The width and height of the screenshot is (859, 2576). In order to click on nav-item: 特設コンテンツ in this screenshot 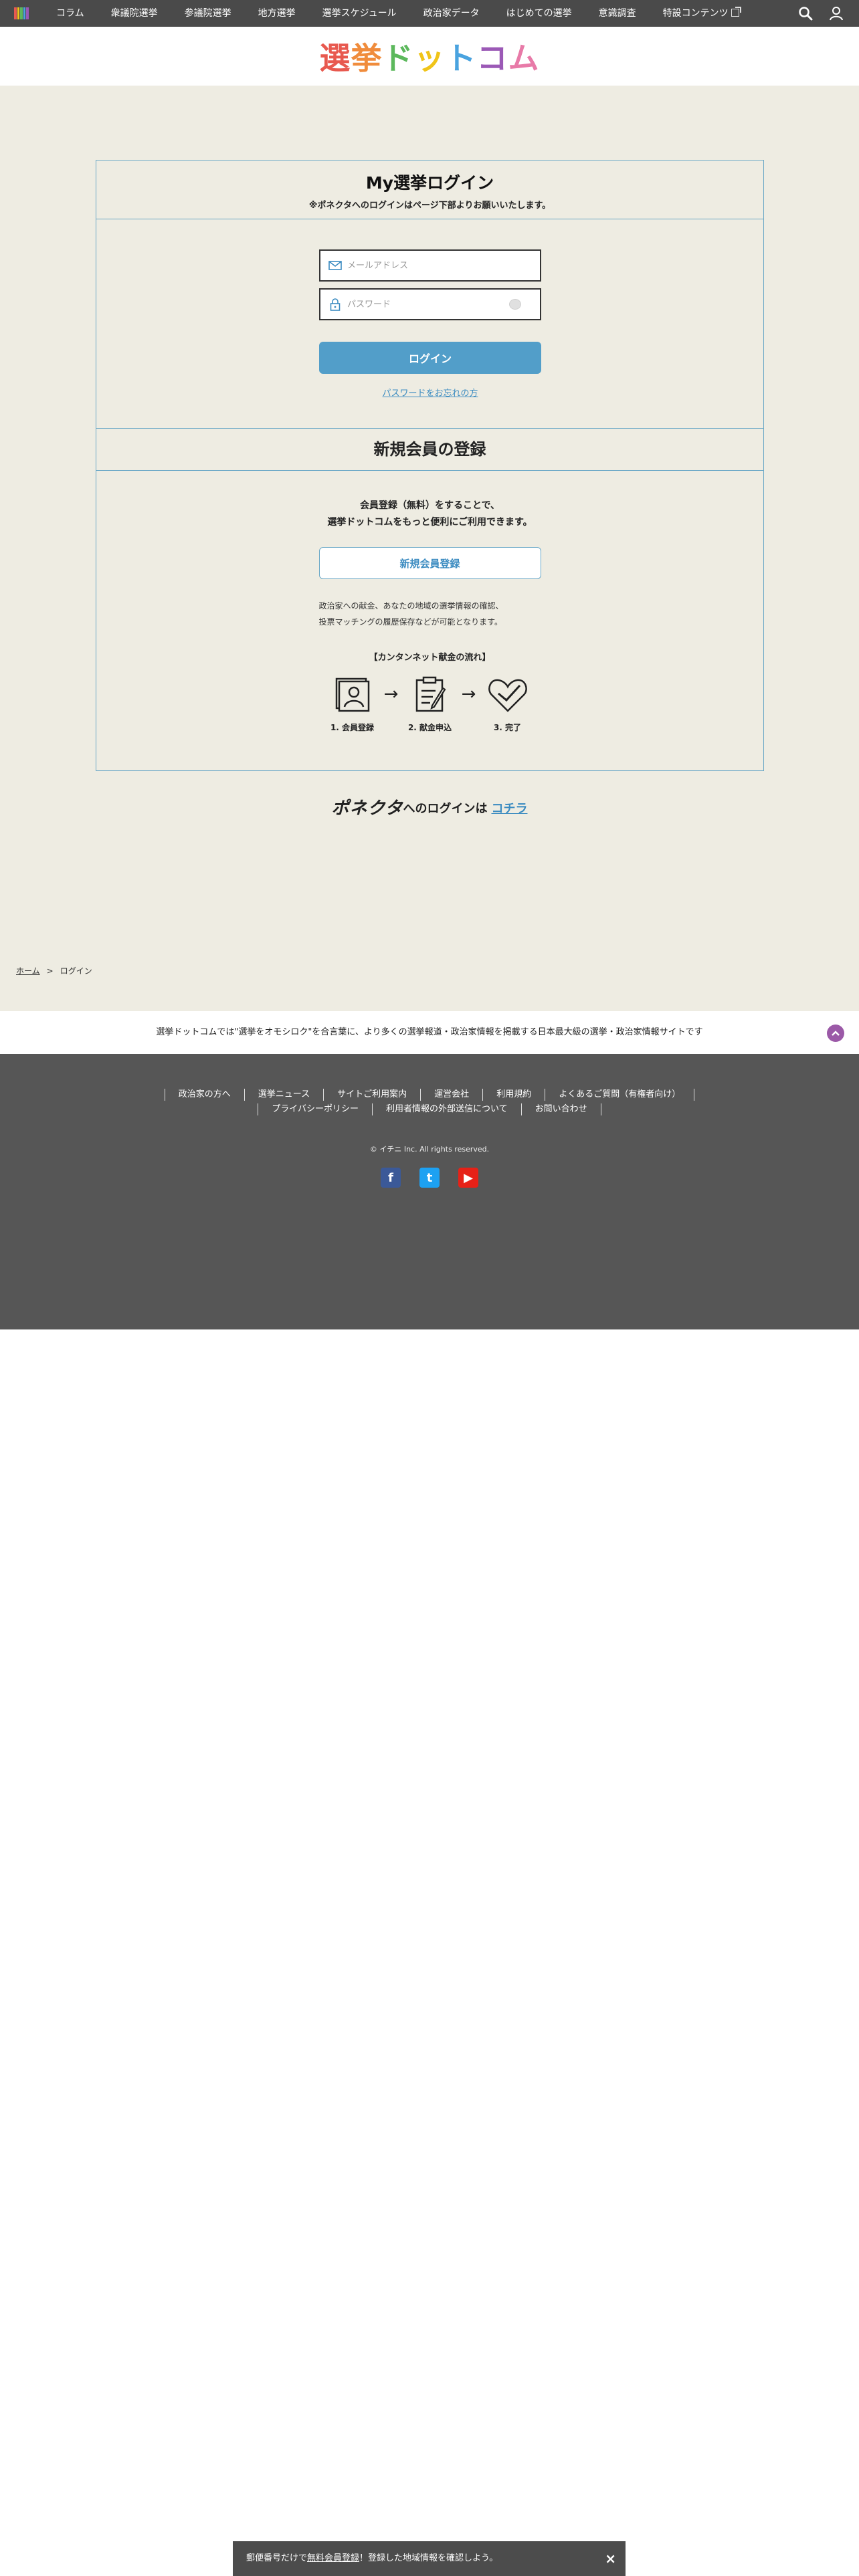, I will do `click(701, 14)`.